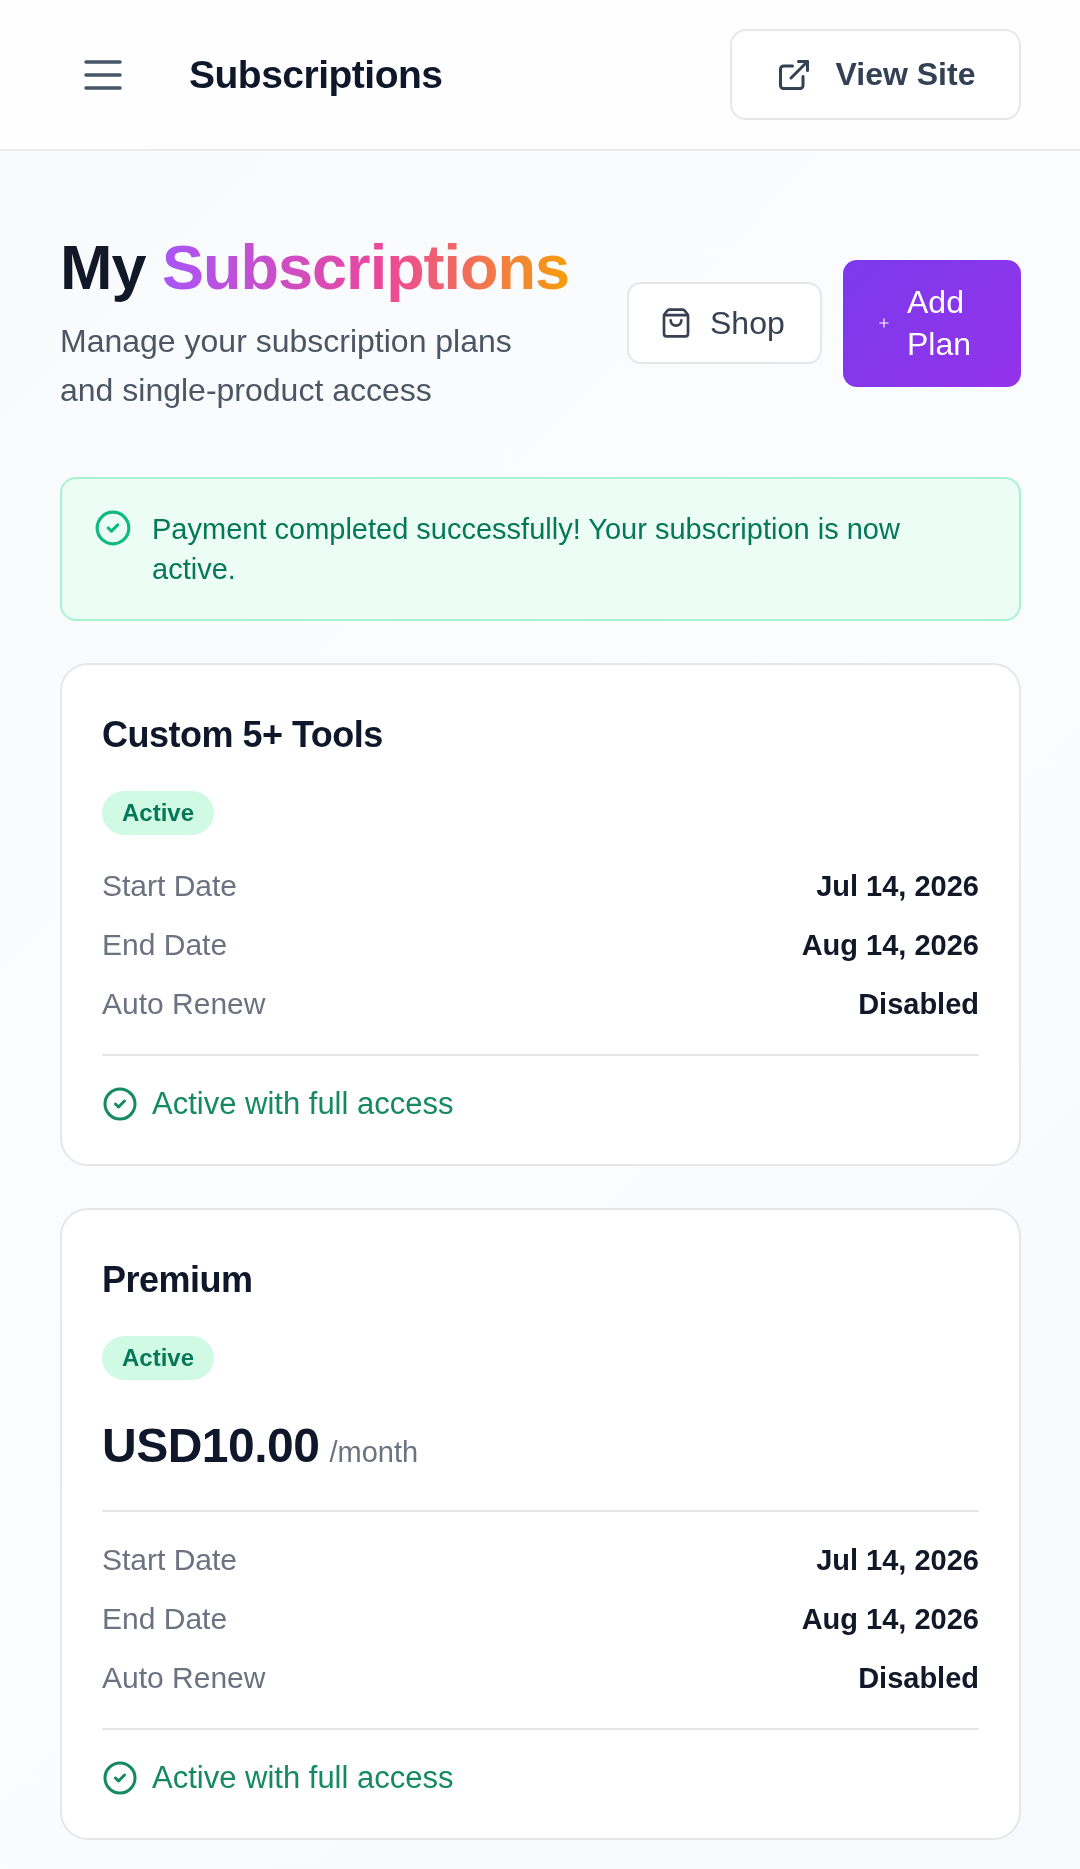  Describe the element at coordinates (884, 323) in the screenshot. I see `plus-icon` at that location.